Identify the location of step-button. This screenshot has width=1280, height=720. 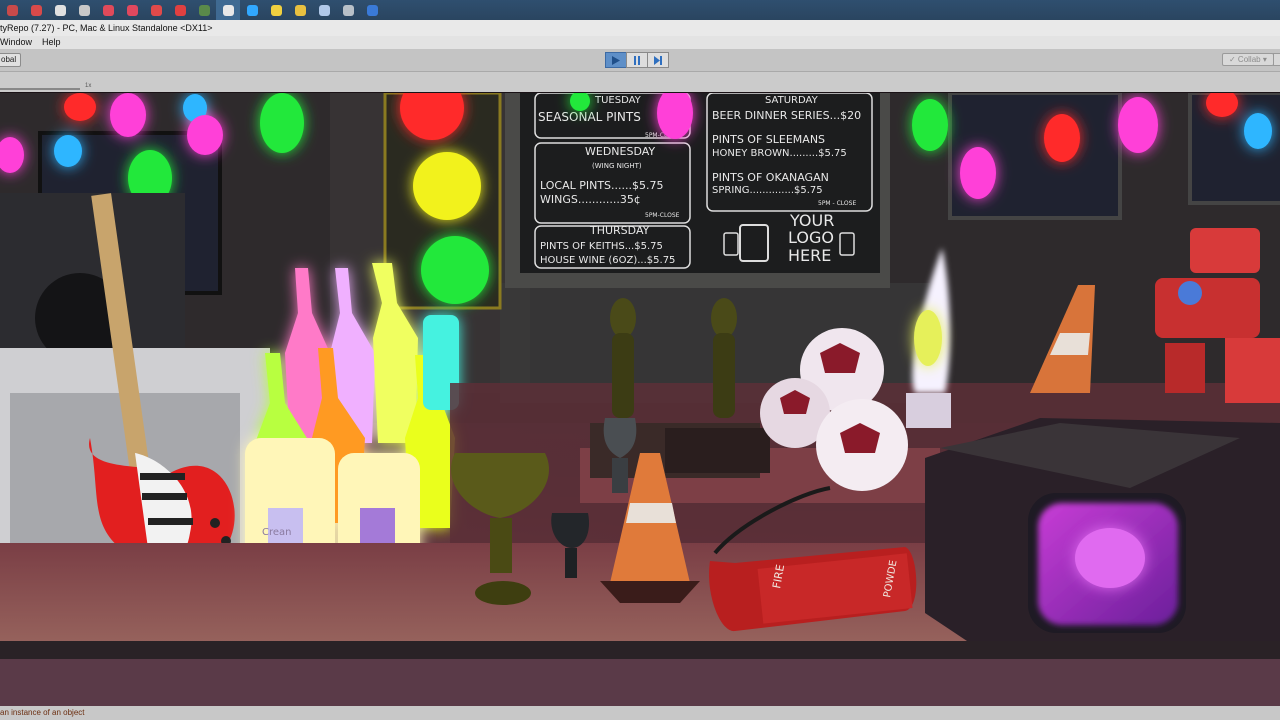
(658, 60).